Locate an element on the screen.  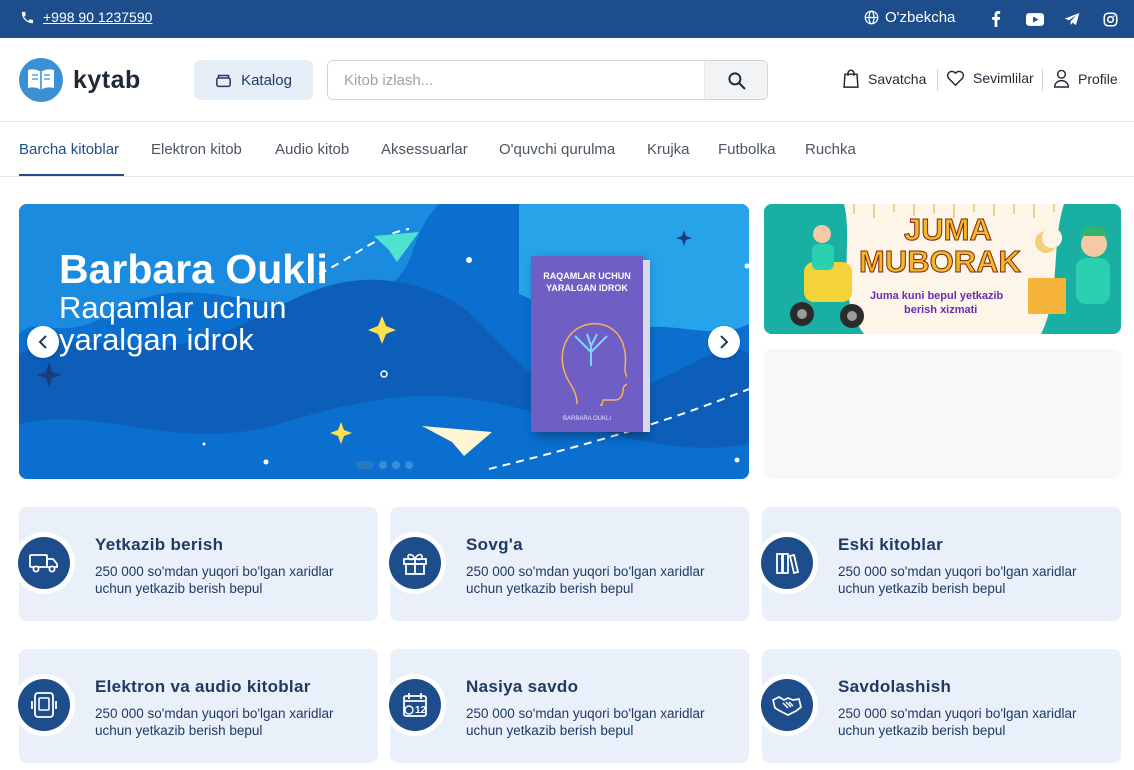
katalog-label: Katalog is located at coordinates (266, 80).